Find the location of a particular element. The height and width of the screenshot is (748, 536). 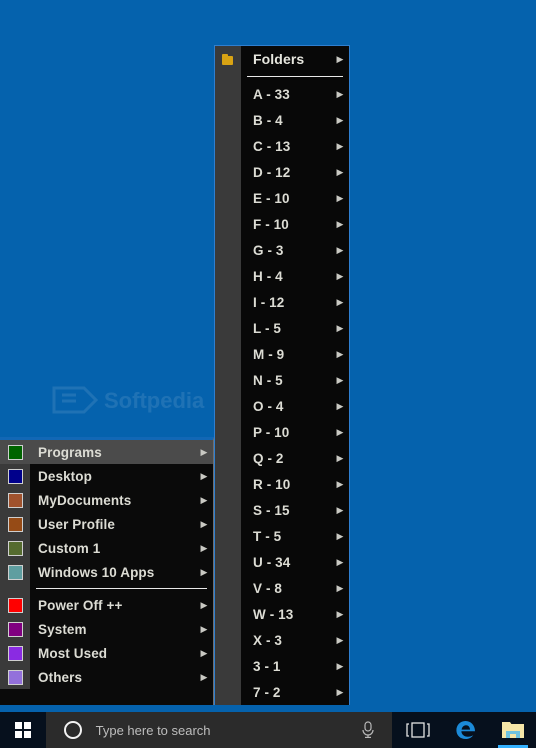

folders-menu-item: B - 4 ▶ is located at coordinates (282, 120).